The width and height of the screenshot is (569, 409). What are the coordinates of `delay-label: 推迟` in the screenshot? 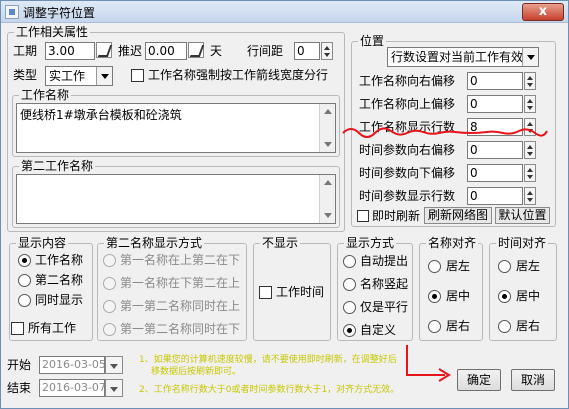 It's located at (130, 51).